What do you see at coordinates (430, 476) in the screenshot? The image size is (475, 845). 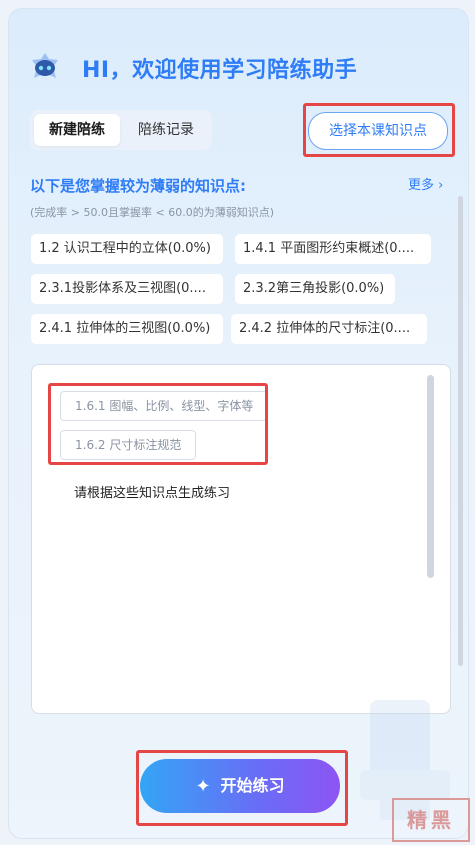 I see `input-scrollbar` at bounding box center [430, 476].